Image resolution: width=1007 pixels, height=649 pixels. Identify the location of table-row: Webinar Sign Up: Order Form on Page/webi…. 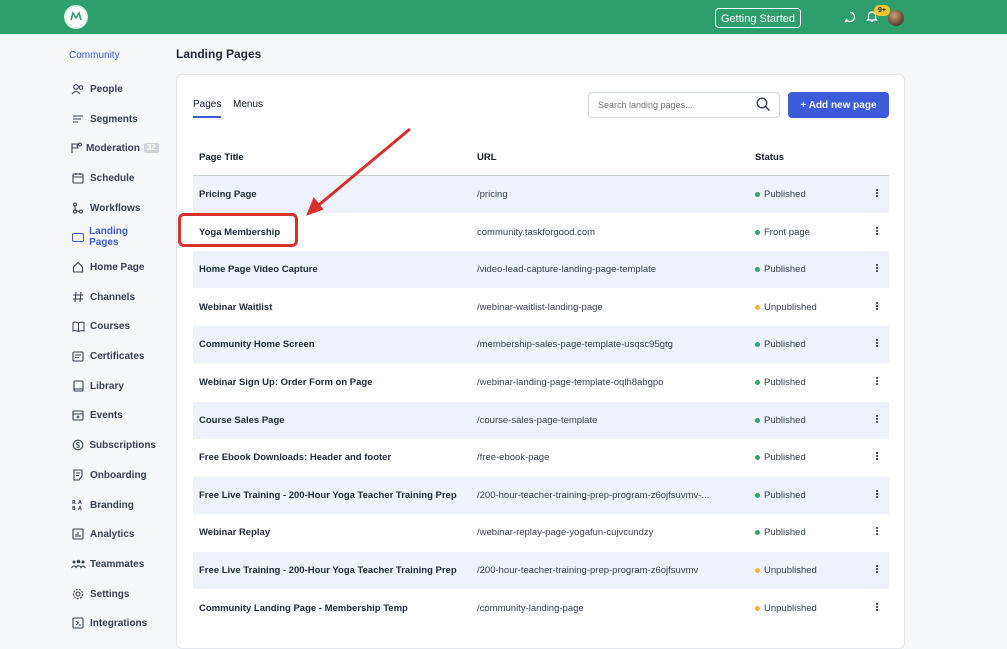
(541, 382).